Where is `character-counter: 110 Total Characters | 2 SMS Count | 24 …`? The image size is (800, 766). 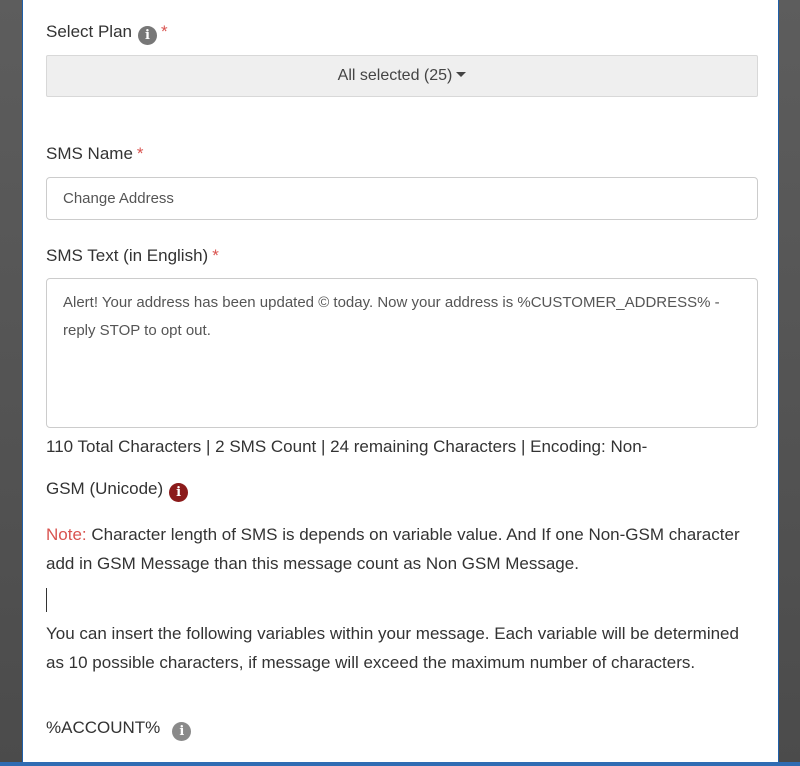
character-counter: 110 Total Characters | 2 SMS Count | 24 … is located at coordinates (402, 467).